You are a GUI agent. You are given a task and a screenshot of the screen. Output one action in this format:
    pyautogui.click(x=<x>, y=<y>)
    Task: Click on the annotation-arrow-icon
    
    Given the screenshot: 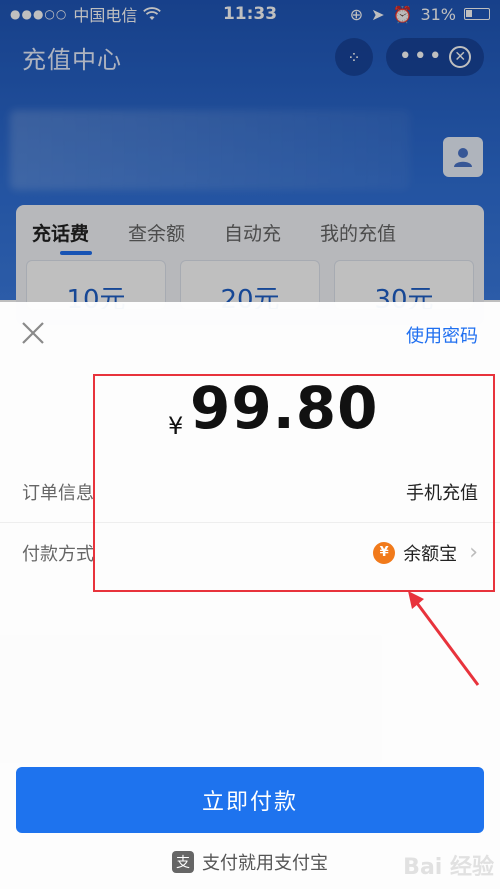 What is the action you would take?
    pyautogui.click(x=444, y=638)
    